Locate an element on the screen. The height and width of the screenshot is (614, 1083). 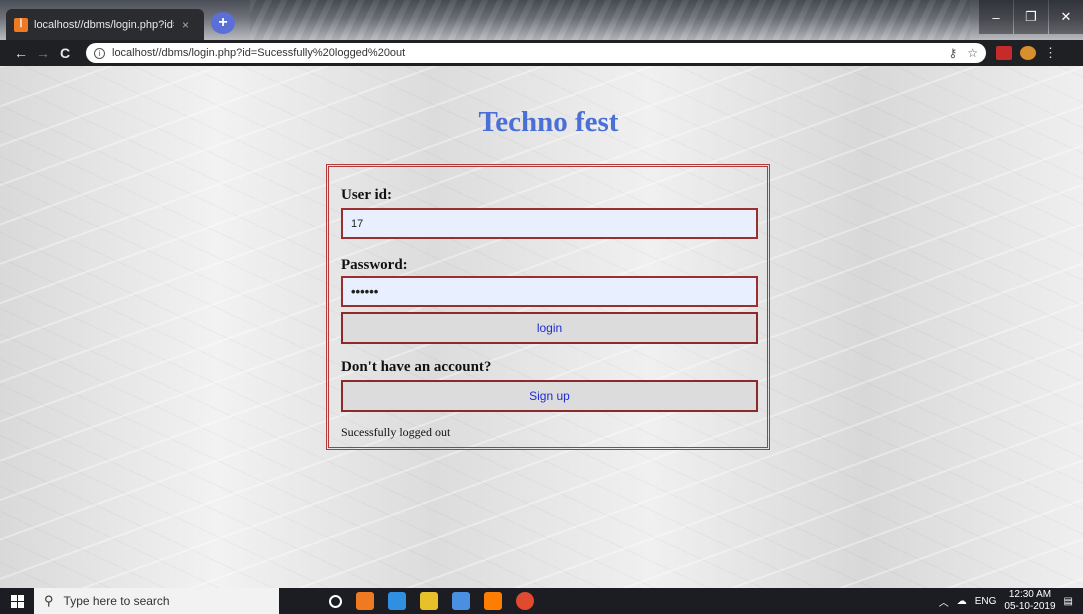
key-icon: ⚷ is located at coordinates (952, 53).